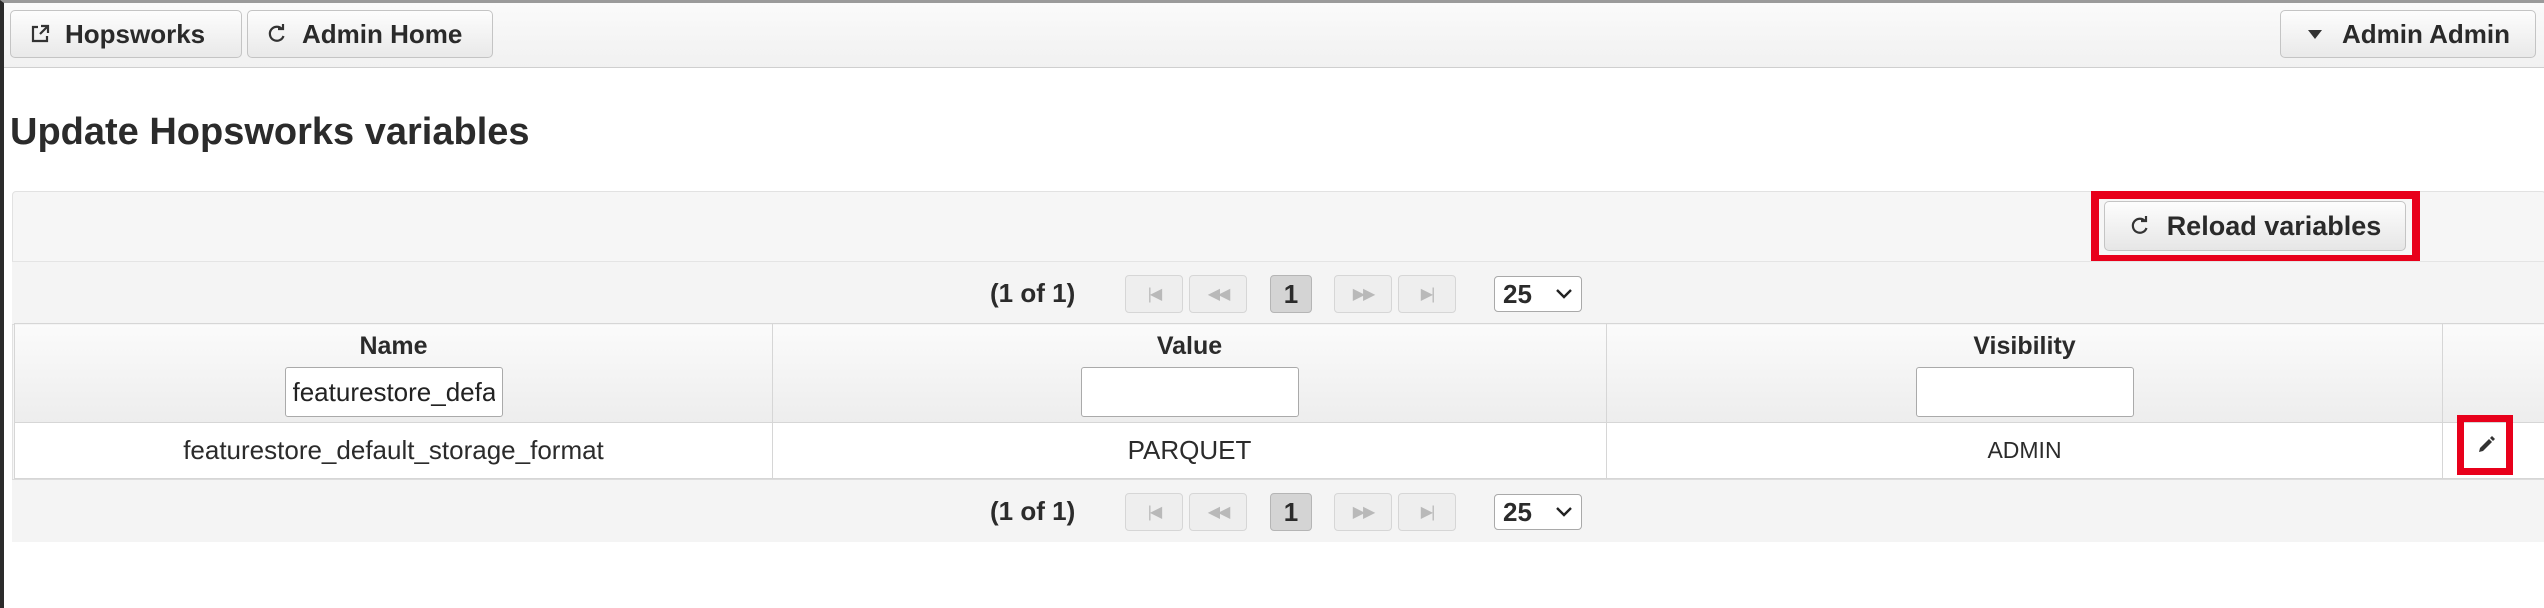 This screenshot has width=2544, height=608. I want to click on column-label-value: Value, so click(1189, 346).